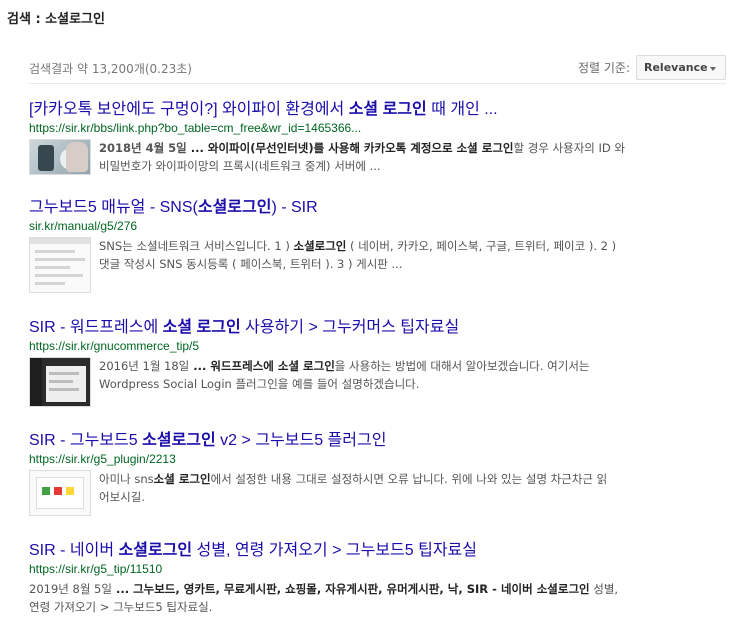  What do you see at coordinates (102, 459) in the screenshot?
I see `result-url: https://sir.kr/g5_plugin/2213` at bounding box center [102, 459].